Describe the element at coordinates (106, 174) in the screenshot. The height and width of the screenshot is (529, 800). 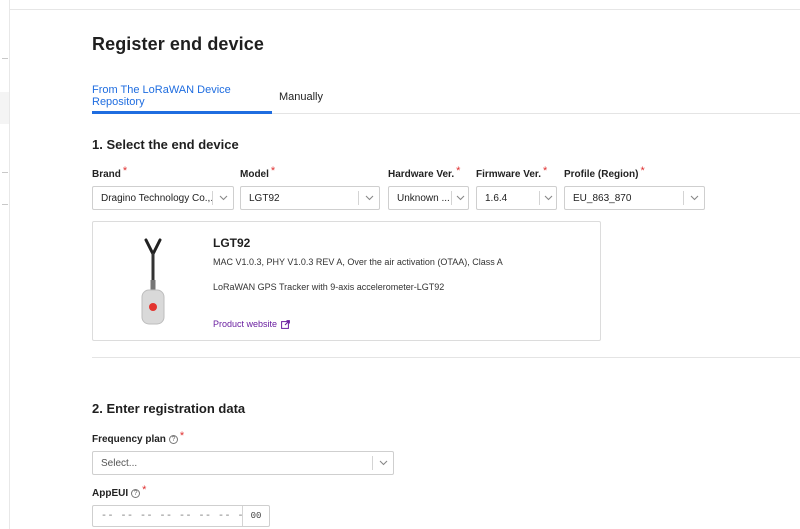
I see `brand-label-text: Brand` at that location.